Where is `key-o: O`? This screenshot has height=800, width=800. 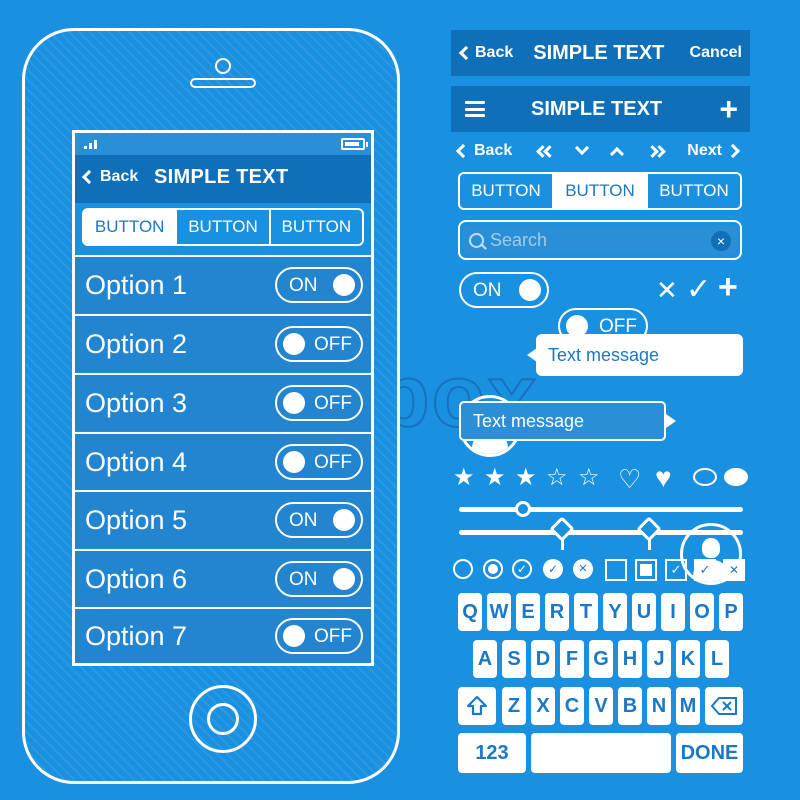 key-o: O is located at coordinates (702, 612).